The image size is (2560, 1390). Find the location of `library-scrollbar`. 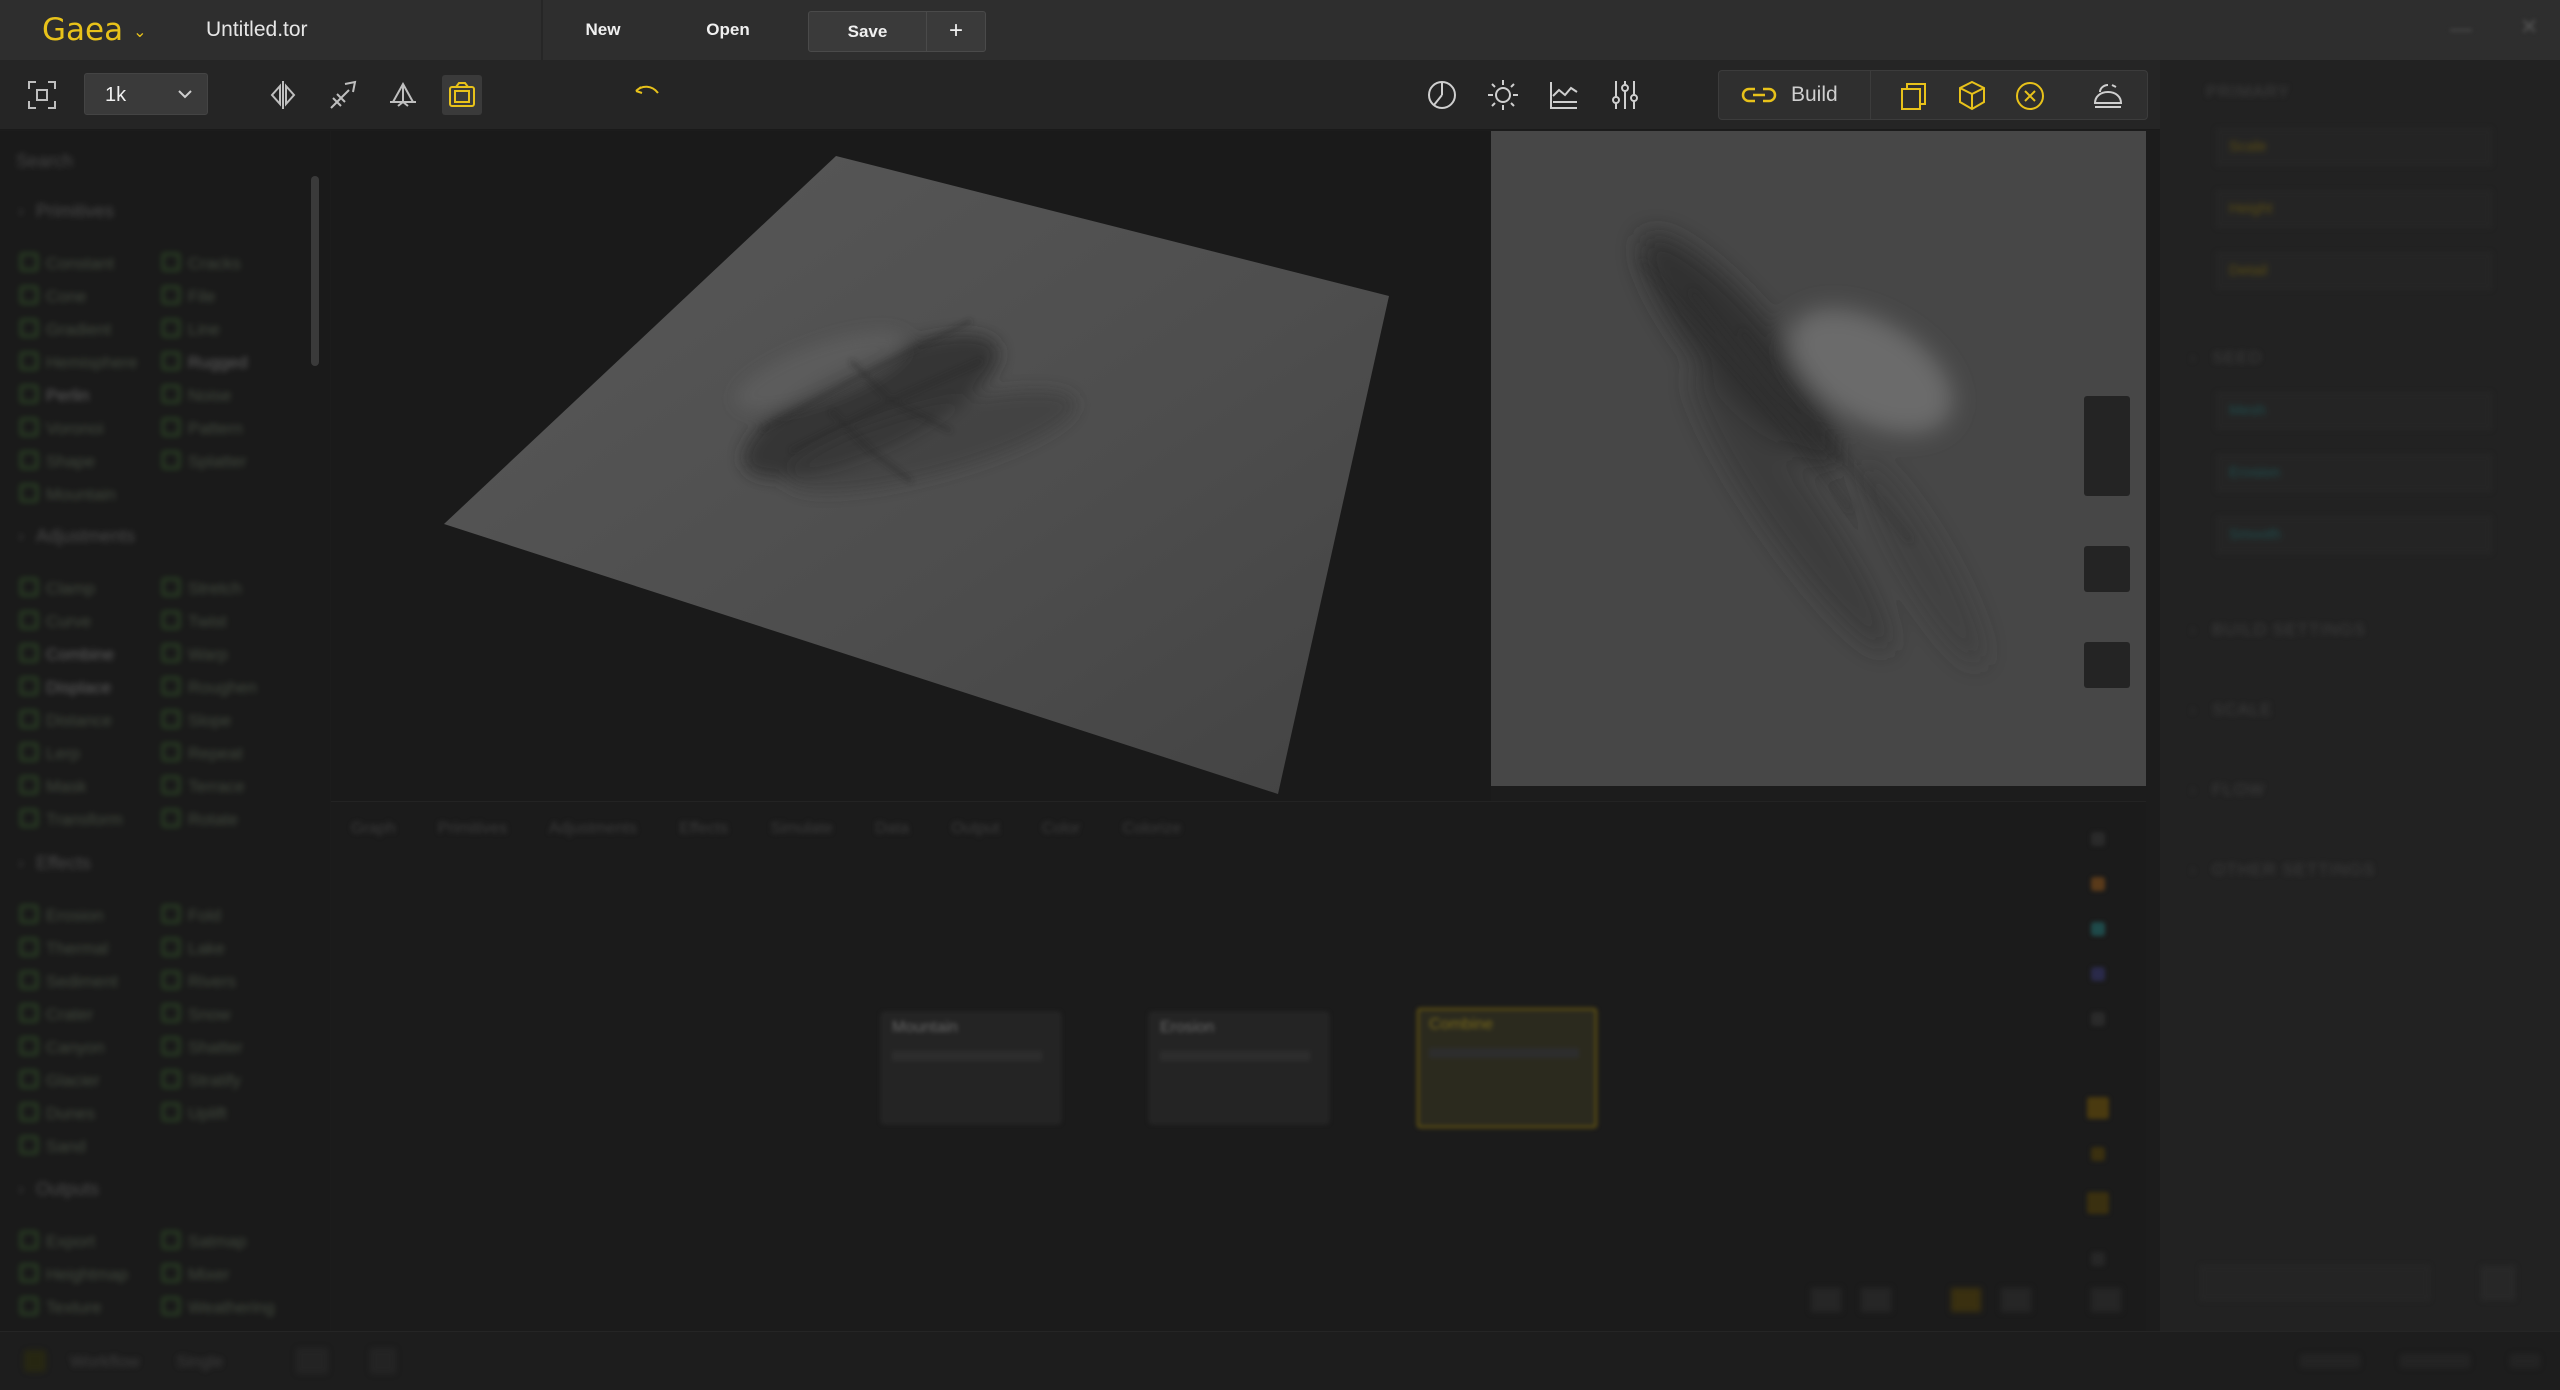

library-scrollbar is located at coordinates (315, 271).